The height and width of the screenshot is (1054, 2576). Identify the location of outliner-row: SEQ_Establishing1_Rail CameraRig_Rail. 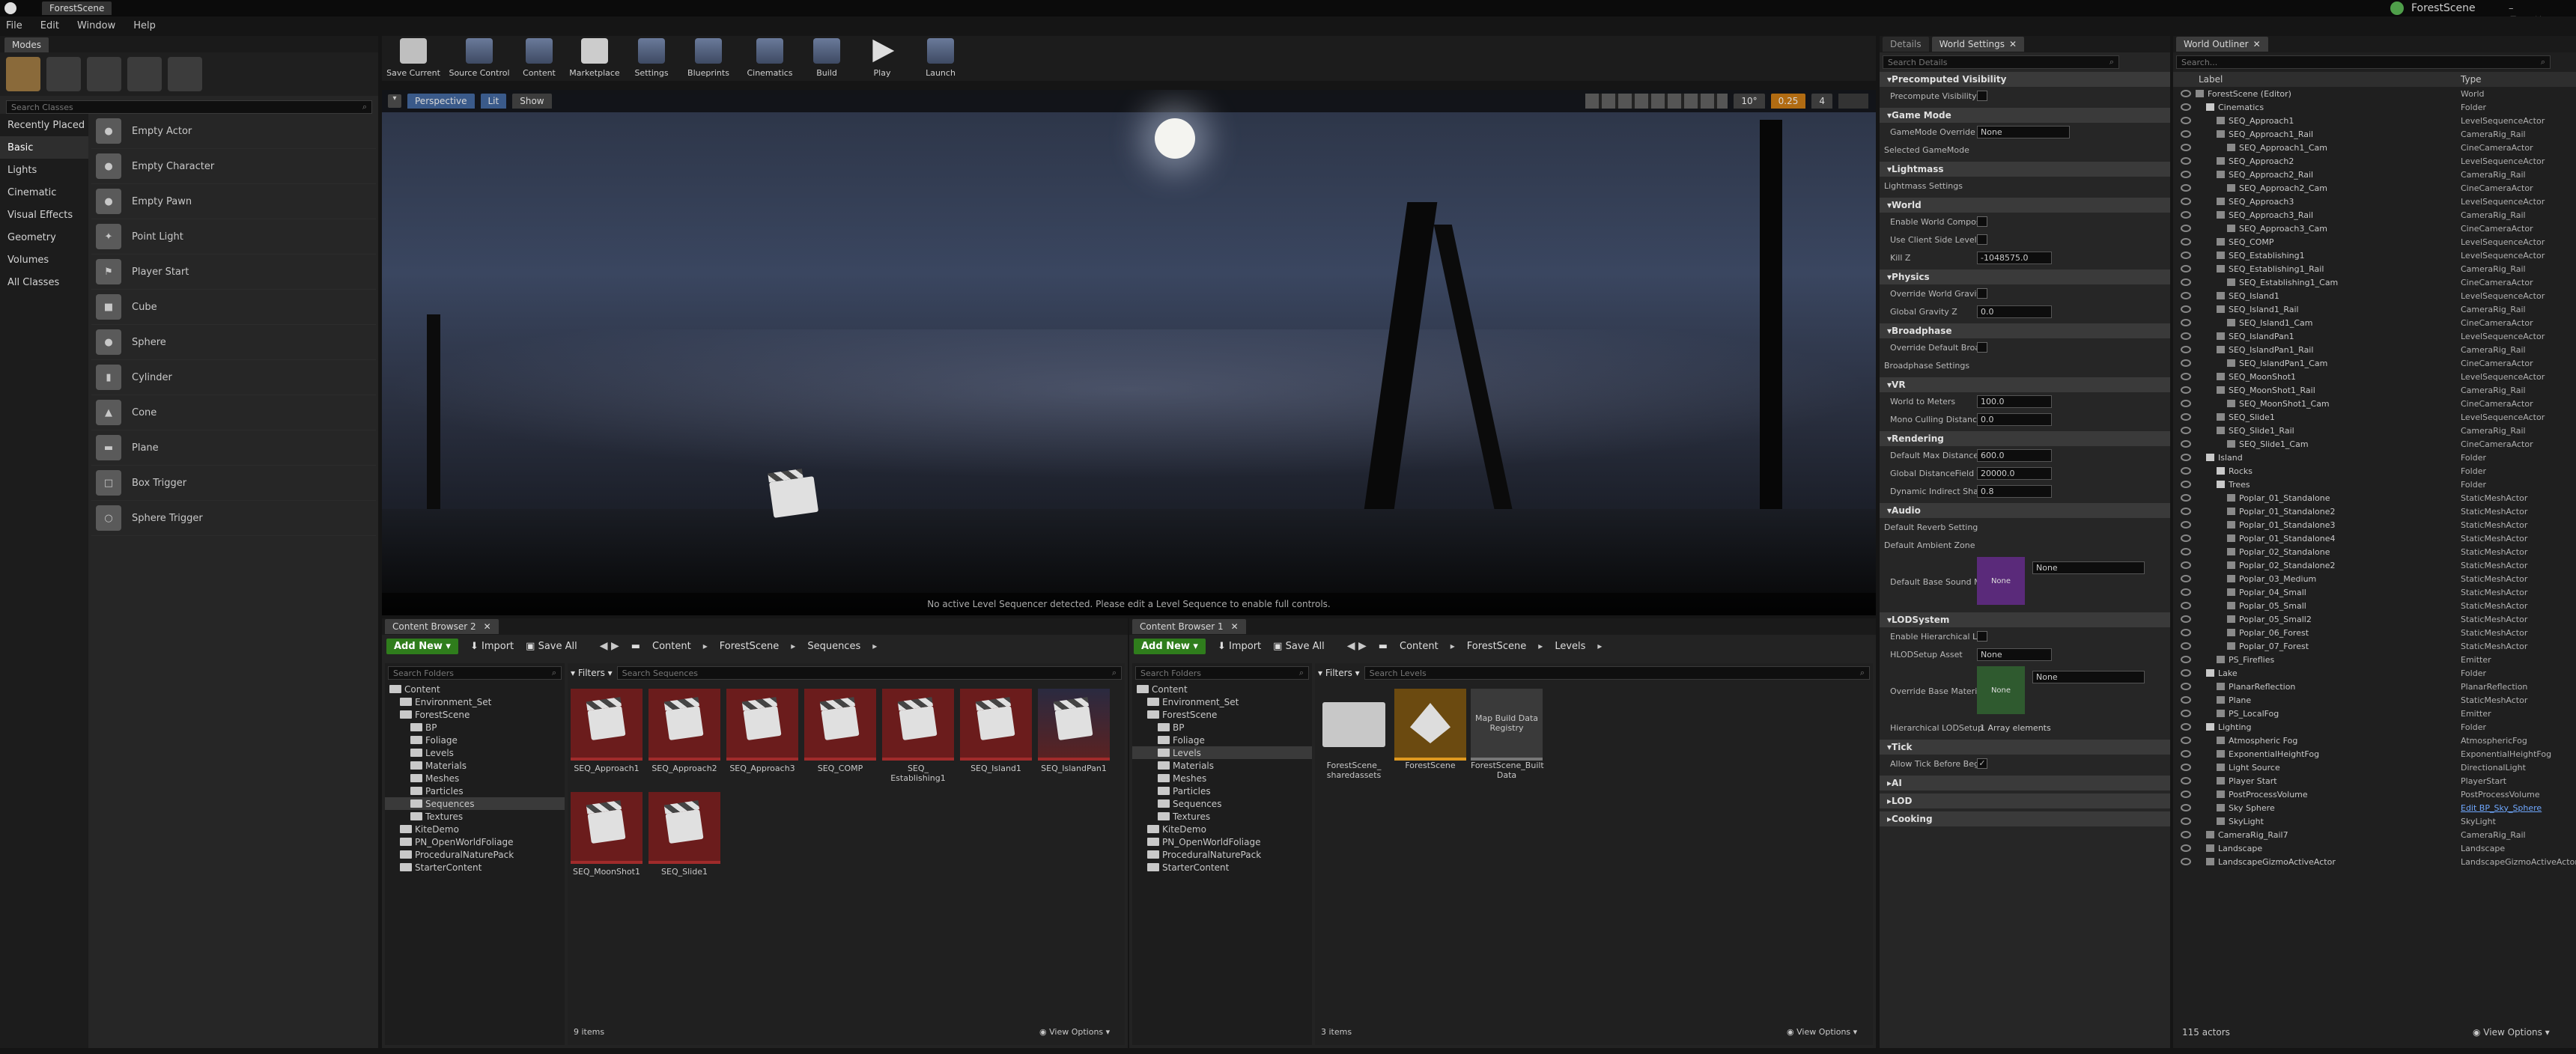
(2374, 268).